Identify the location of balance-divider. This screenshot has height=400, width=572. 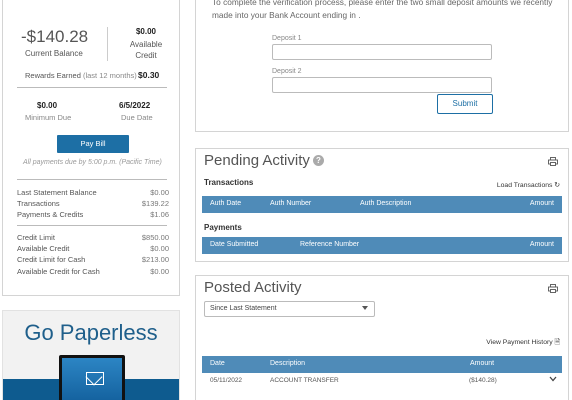
(107, 44).